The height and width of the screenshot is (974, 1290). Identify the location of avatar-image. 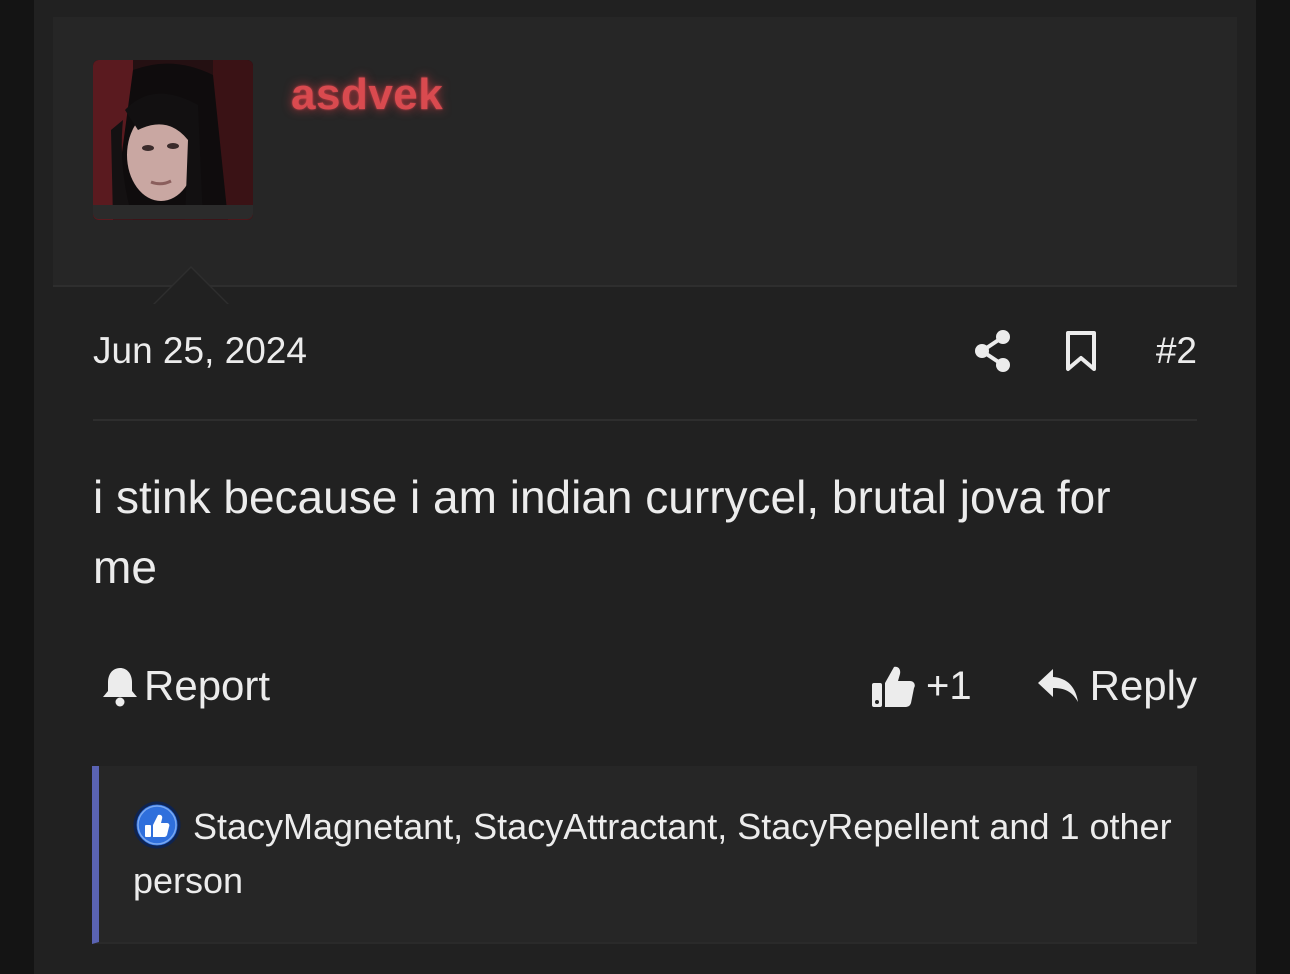
(173, 140).